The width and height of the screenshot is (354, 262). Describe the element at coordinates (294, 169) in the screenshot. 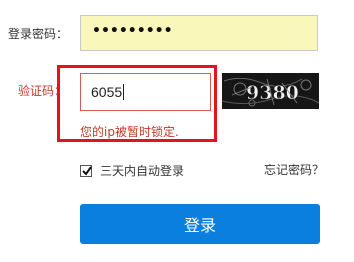

I see `forgot-password-link: 忘记密码？` at that location.